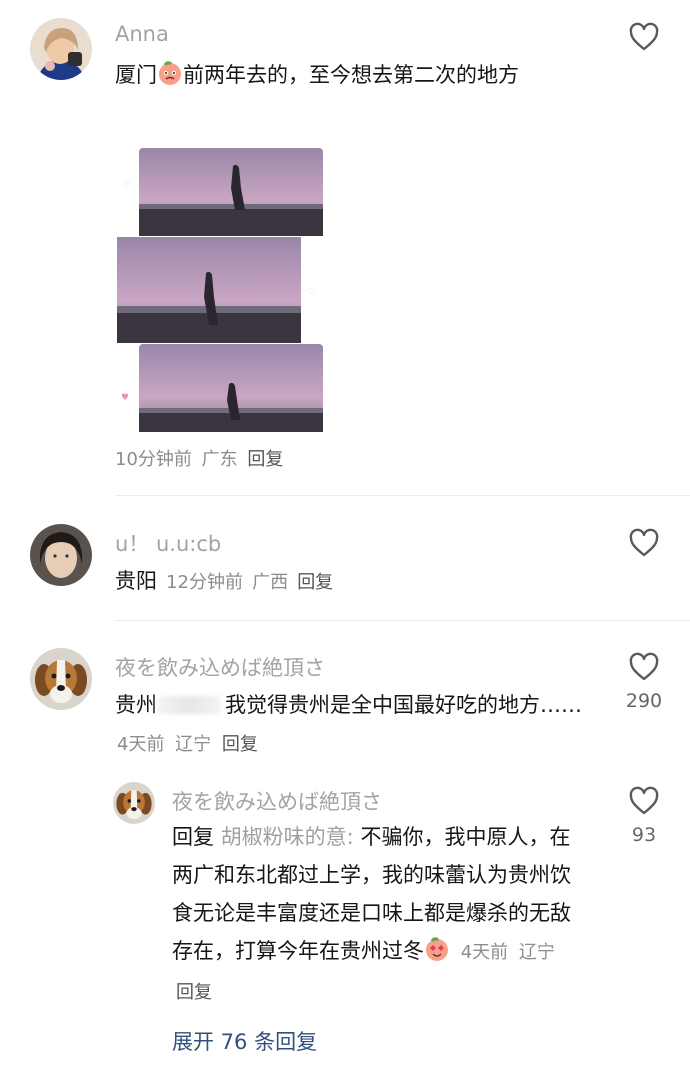  What do you see at coordinates (193, 744) in the screenshot?
I see `comment-location: 辽宁` at bounding box center [193, 744].